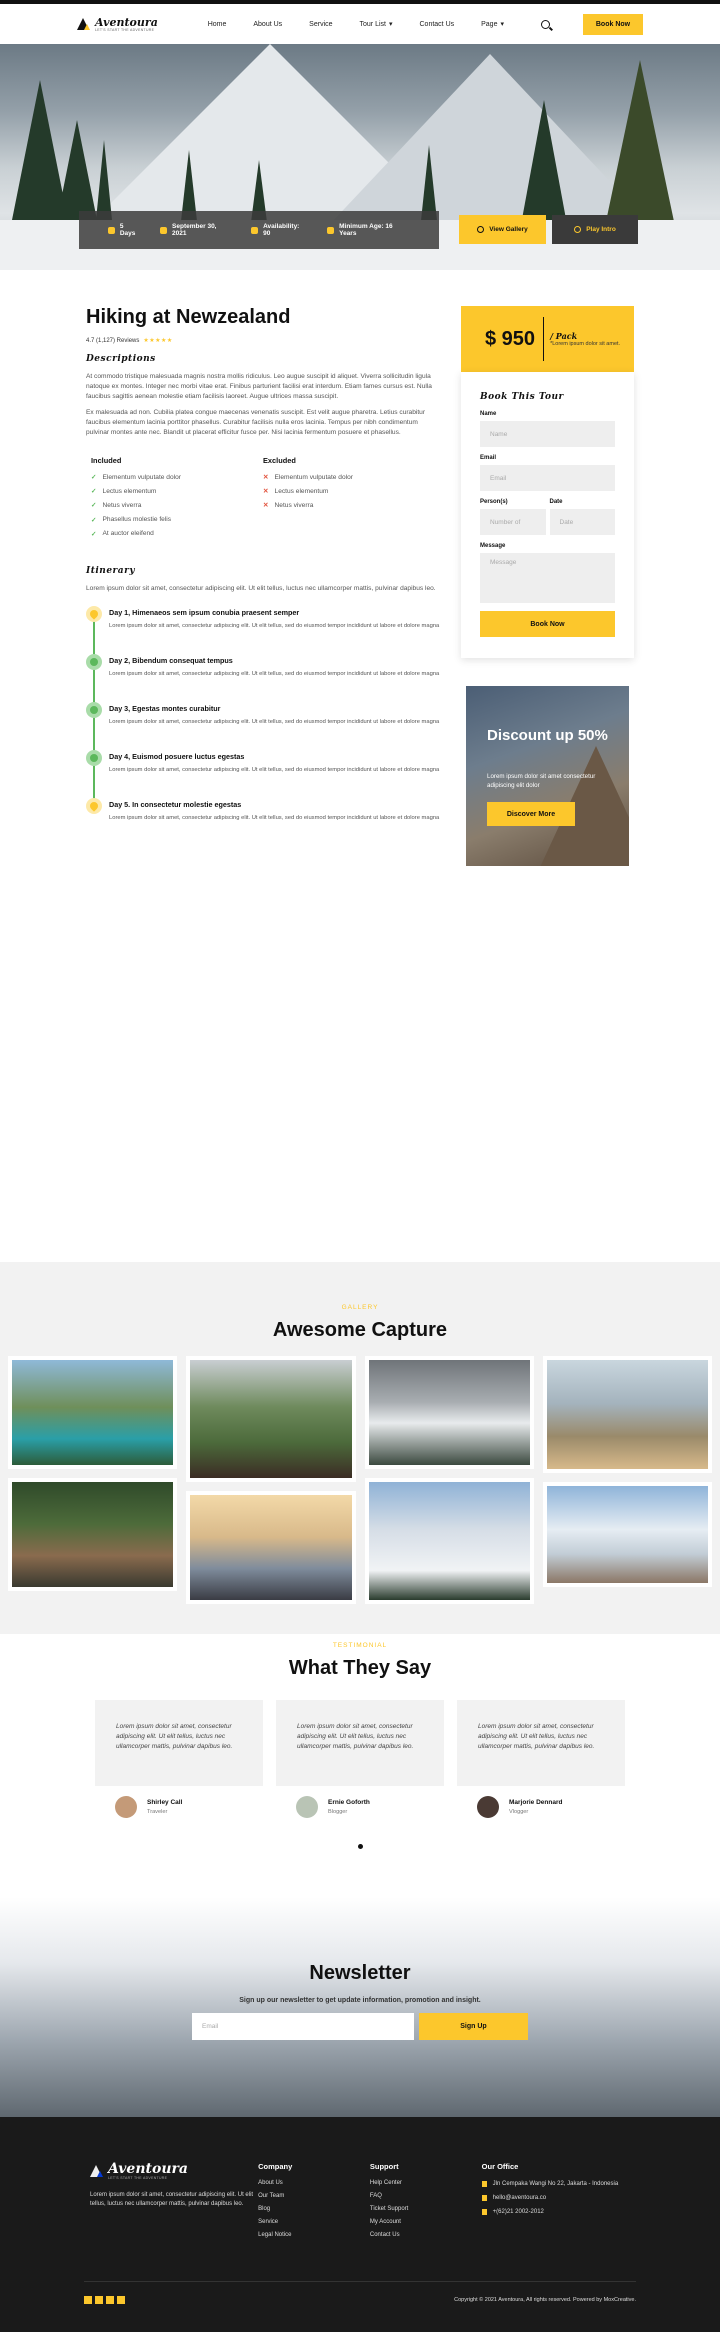 This screenshot has height=2332, width=720. Describe the element at coordinates (165, 708) in the screenshot. I see `day-title: Day 3, Egestas montes curabitur` at that location.